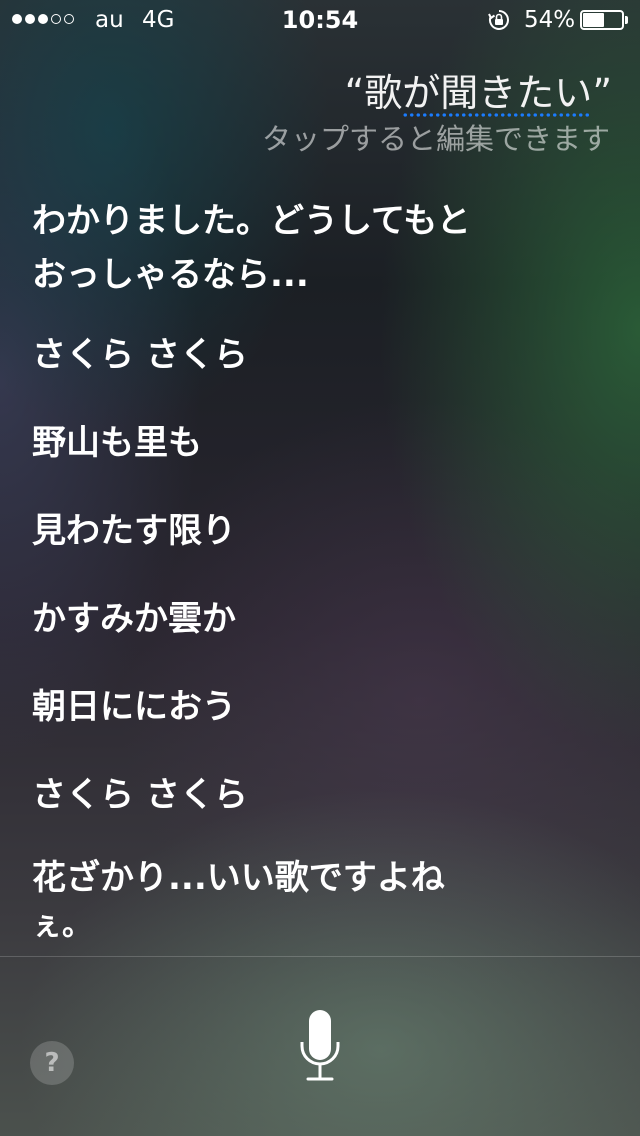  I want to click on lyric-line: 野山も里も, so click(117, 443).